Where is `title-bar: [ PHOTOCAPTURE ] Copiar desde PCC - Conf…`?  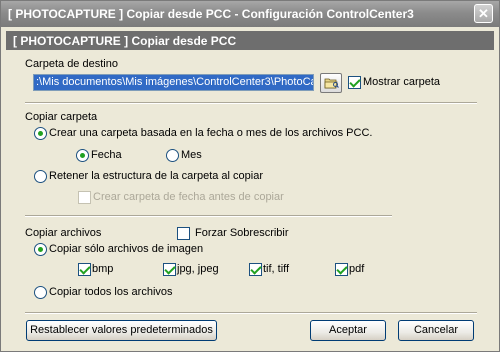 title-bar: [ PHOTOCAPTURE ] Copiar desde PCC - Conf… is located at coordinates (250, 14).